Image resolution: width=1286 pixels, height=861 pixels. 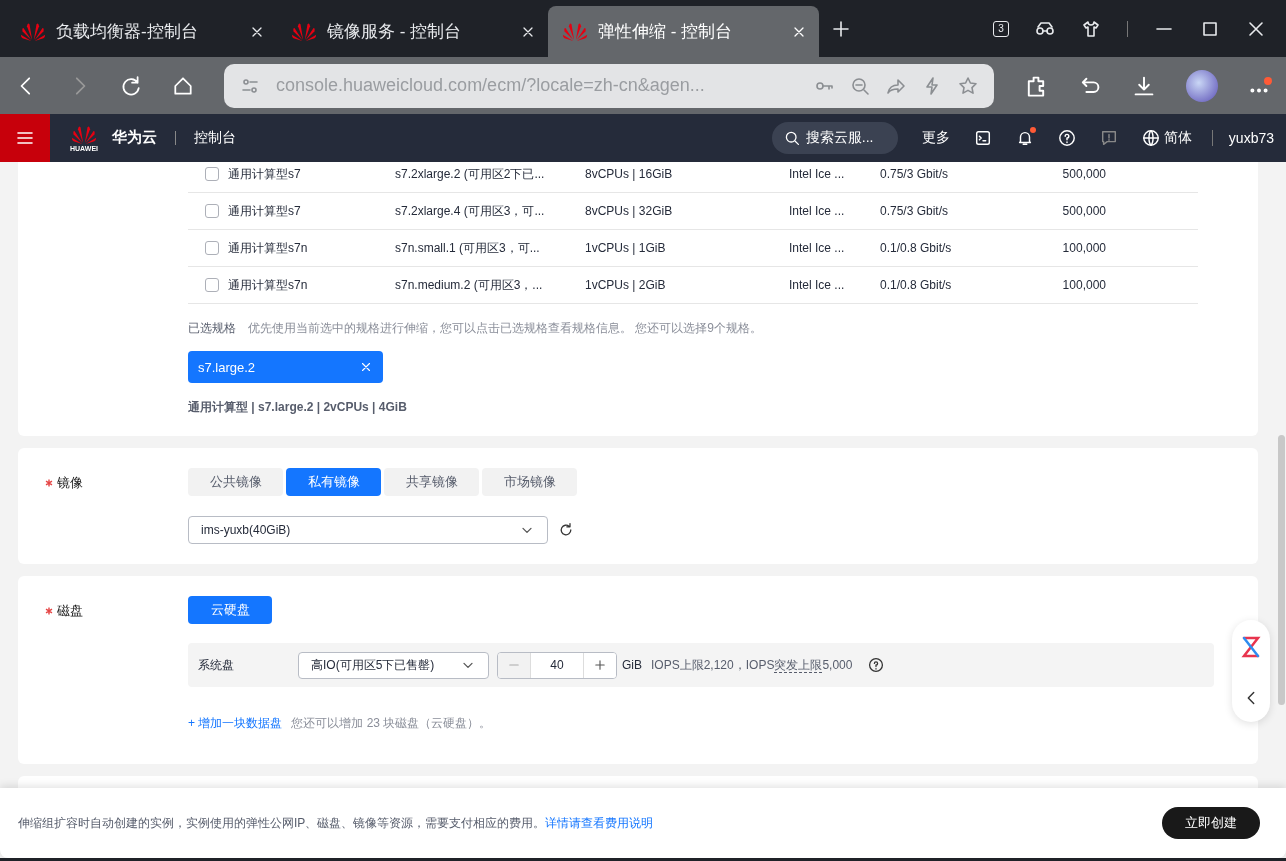 I want to click on brand-name: 华为云, so click(x=134, y=138).